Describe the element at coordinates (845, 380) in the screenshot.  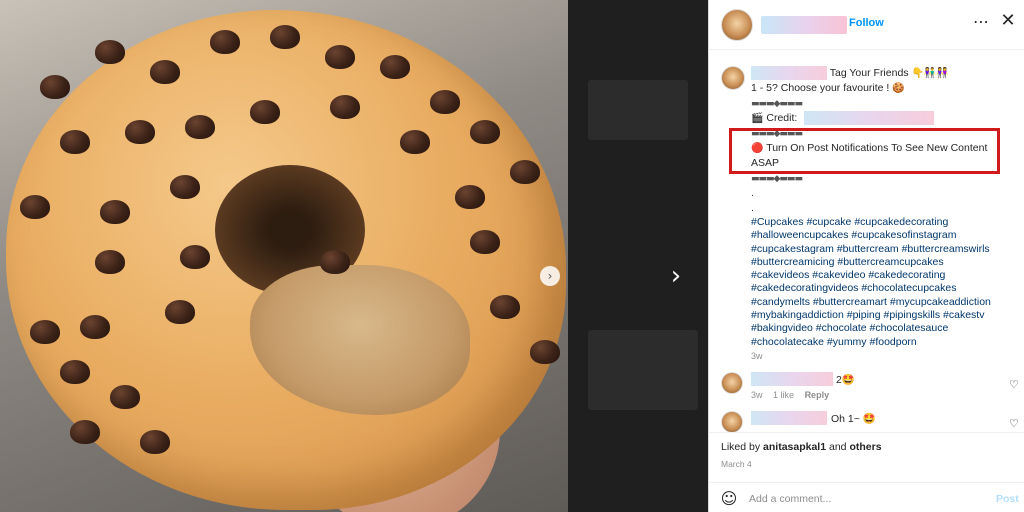
I see `comment-text: 2🤩` at that location.